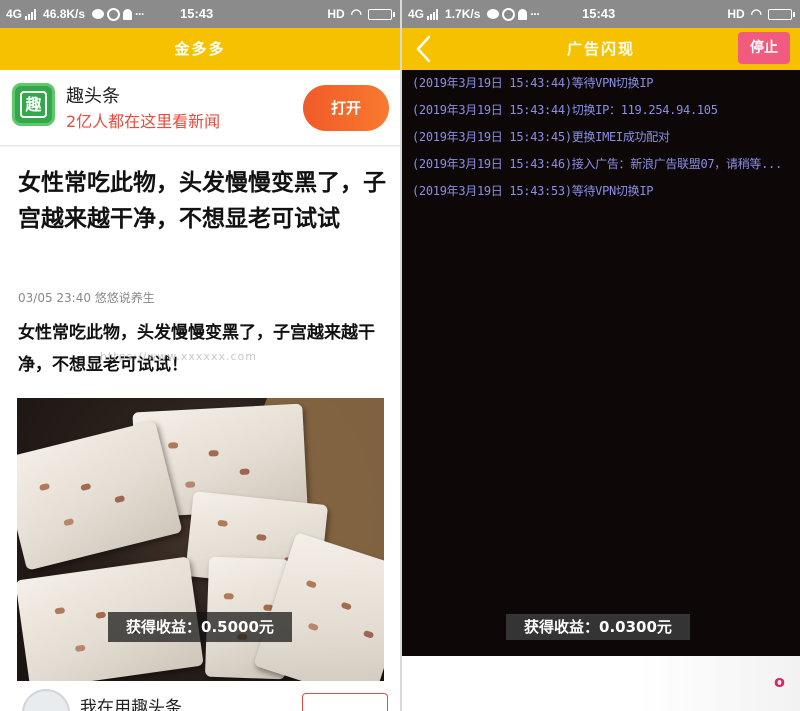  I want to click on avatar, so click(46, 700).